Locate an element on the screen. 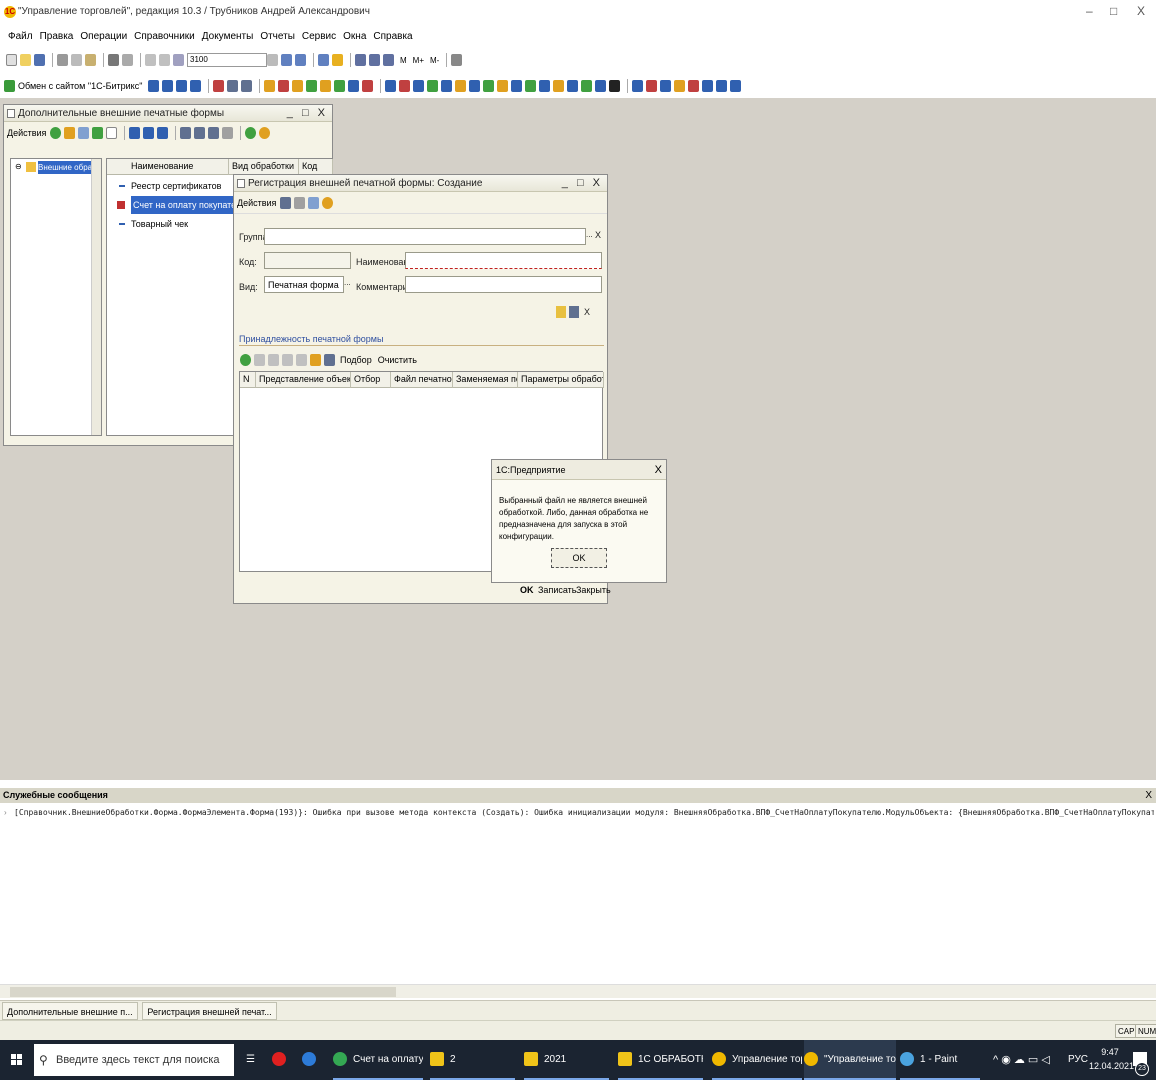  language-indicator: РУС is located at coordinates (1078, 1060).